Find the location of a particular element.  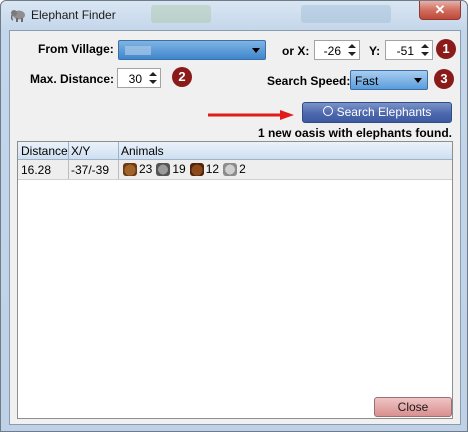

bear-icon is located at coordinates (196, 169).